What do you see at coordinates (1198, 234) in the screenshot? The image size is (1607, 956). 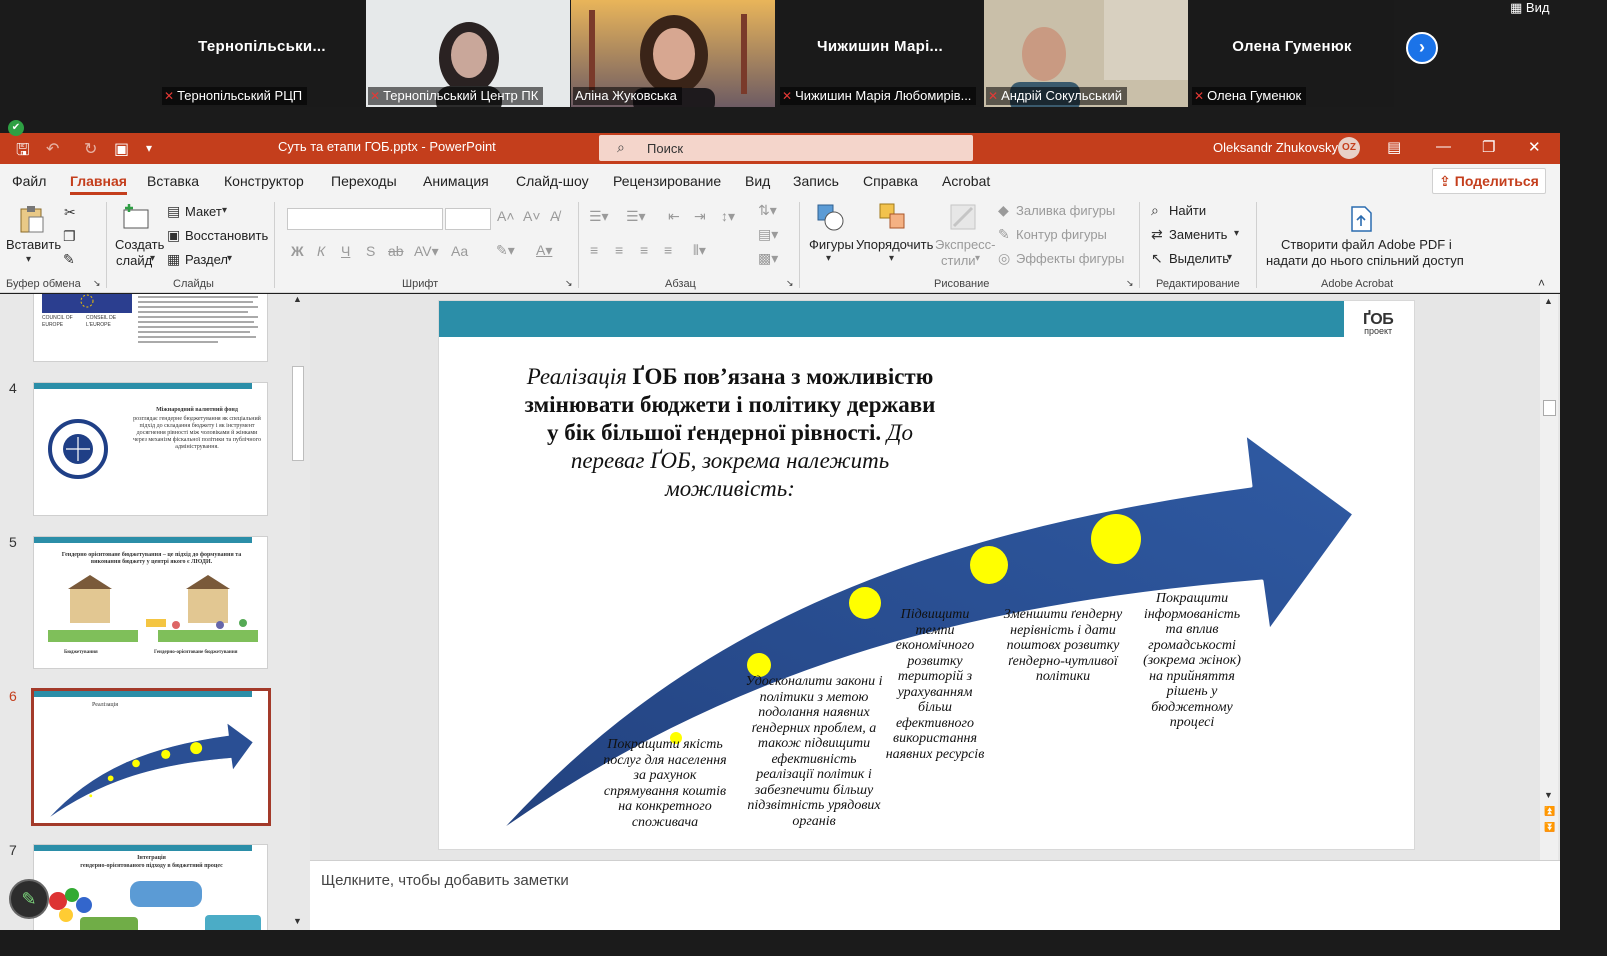 I see `replace-button: Заменить` at bounding box center [1198, 234].